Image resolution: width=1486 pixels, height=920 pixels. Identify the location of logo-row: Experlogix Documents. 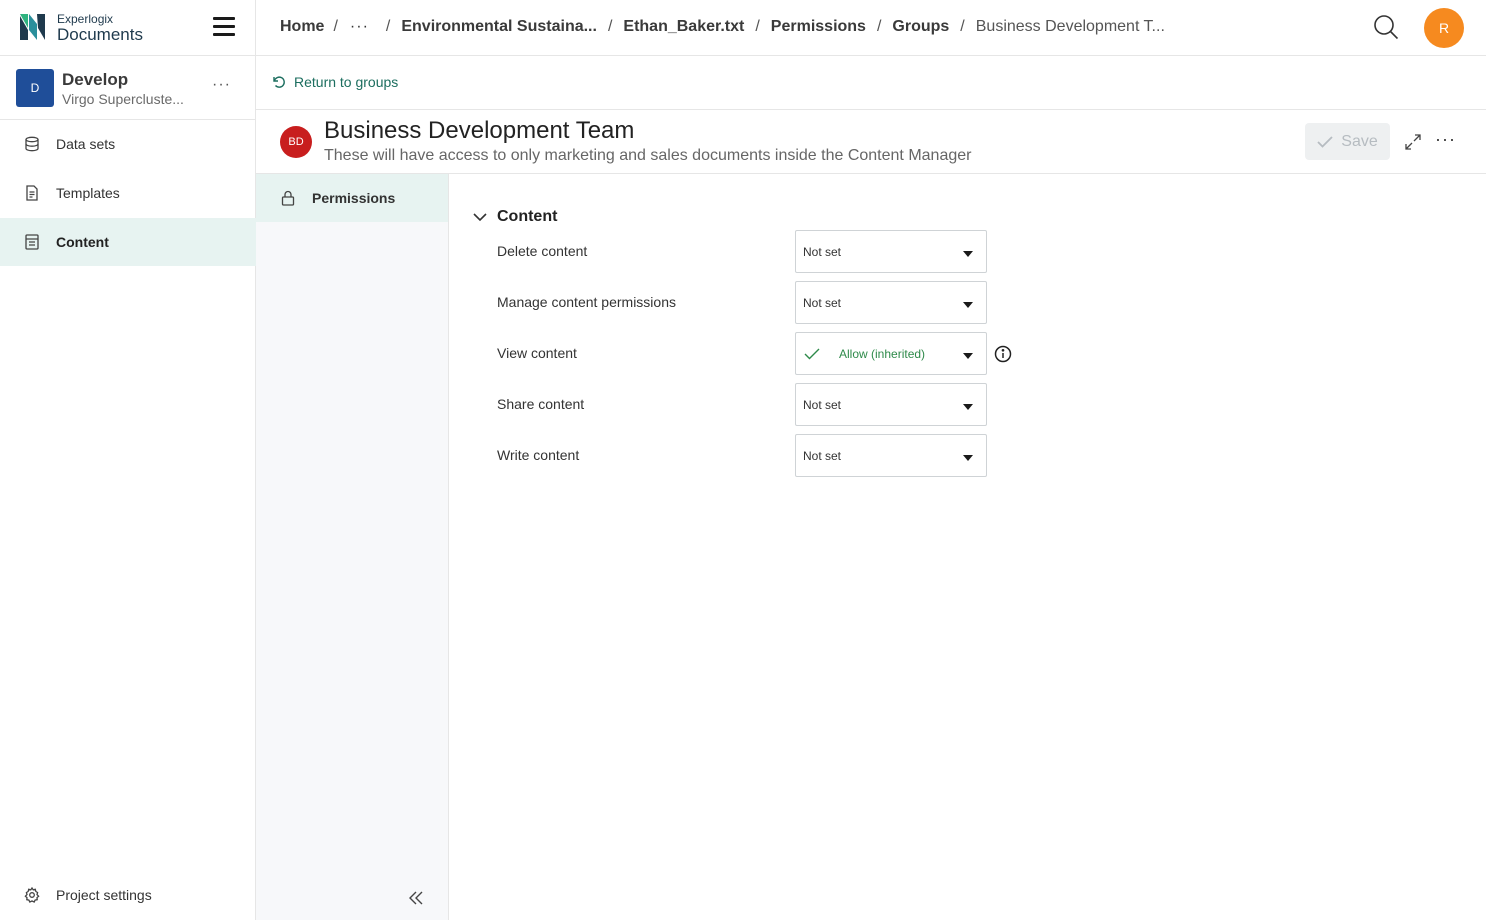
(127, 28).